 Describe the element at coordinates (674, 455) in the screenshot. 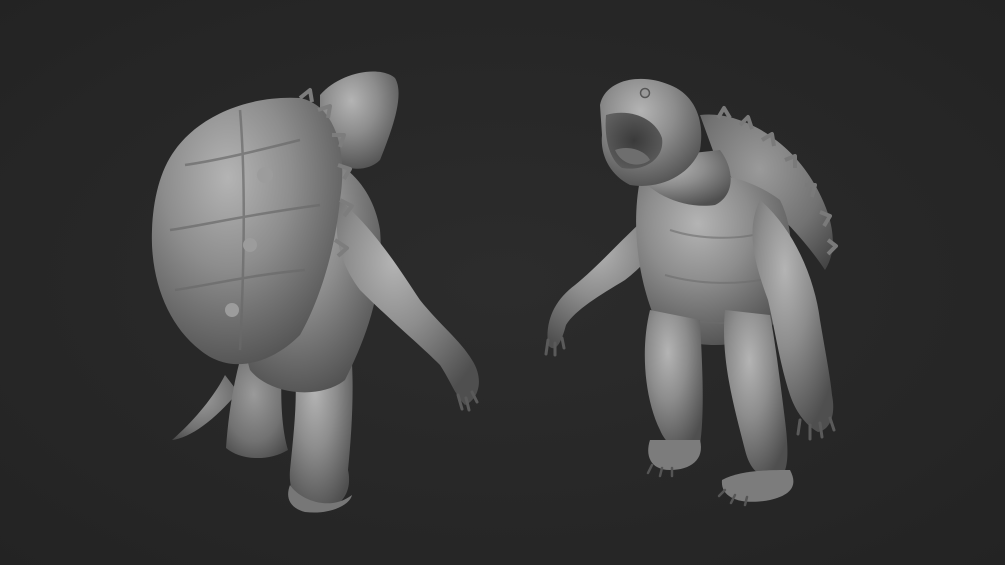

I see `foot-left` at that location.